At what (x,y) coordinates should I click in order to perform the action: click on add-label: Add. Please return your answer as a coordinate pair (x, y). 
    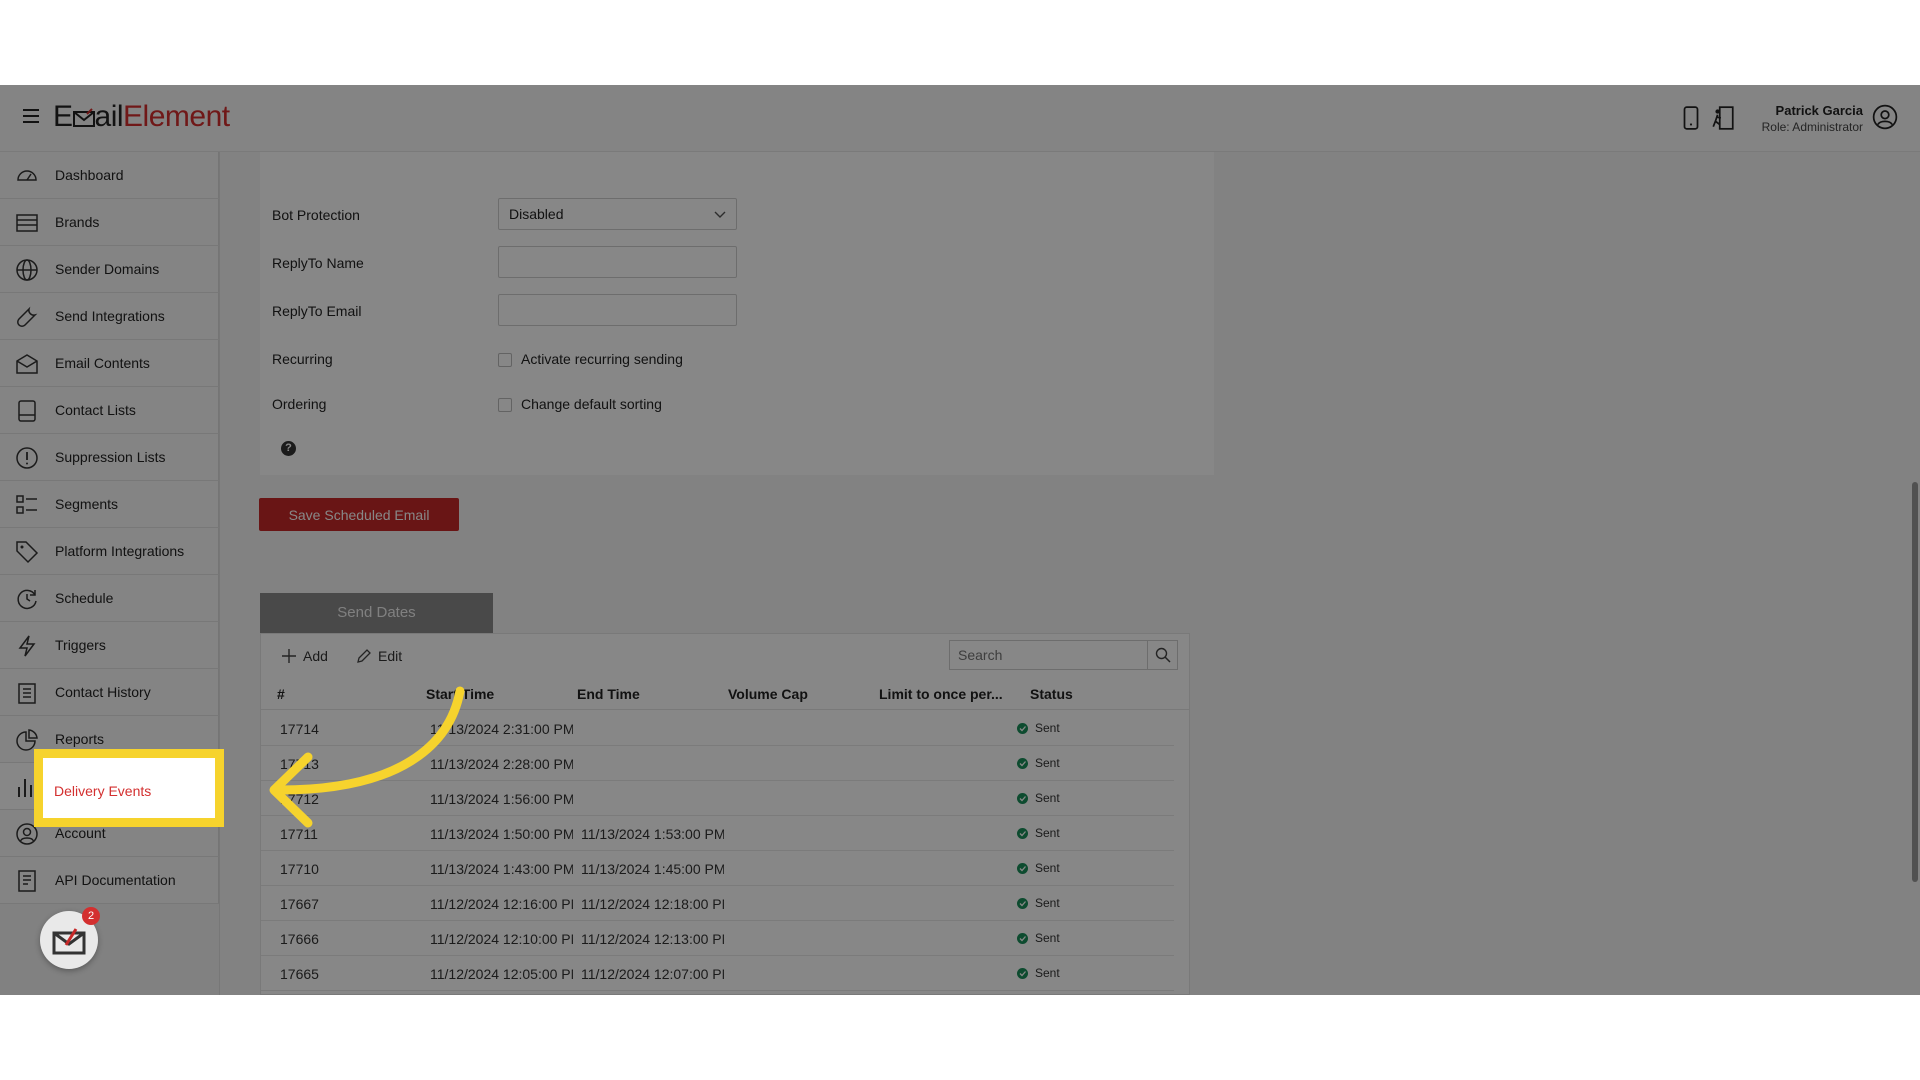
    Looking at the image, I should click on (315, 656).